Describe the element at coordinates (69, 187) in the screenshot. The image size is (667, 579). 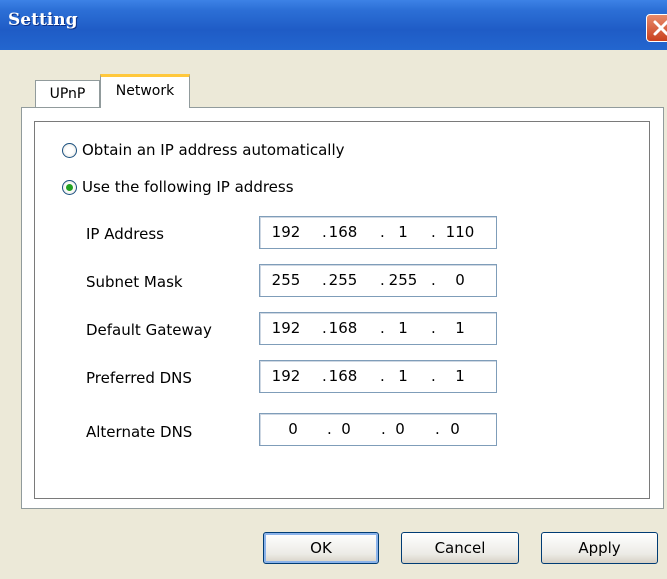
I see `radio-button-selected` at that location.